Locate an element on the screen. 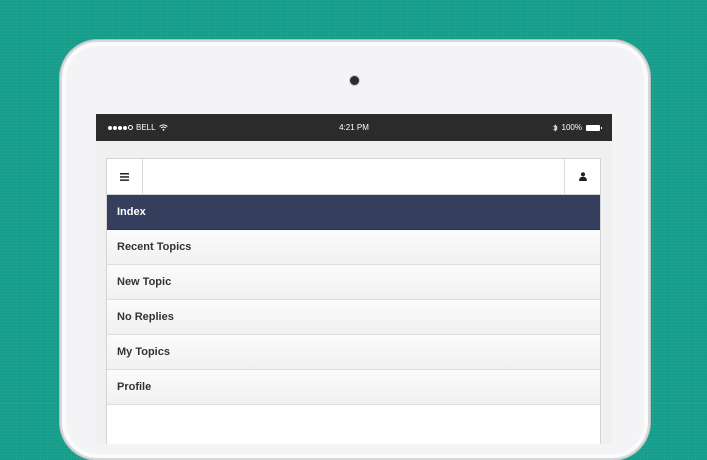 This screenshot has width=707, height=460. user-icon is located at coordinates (582, 176).